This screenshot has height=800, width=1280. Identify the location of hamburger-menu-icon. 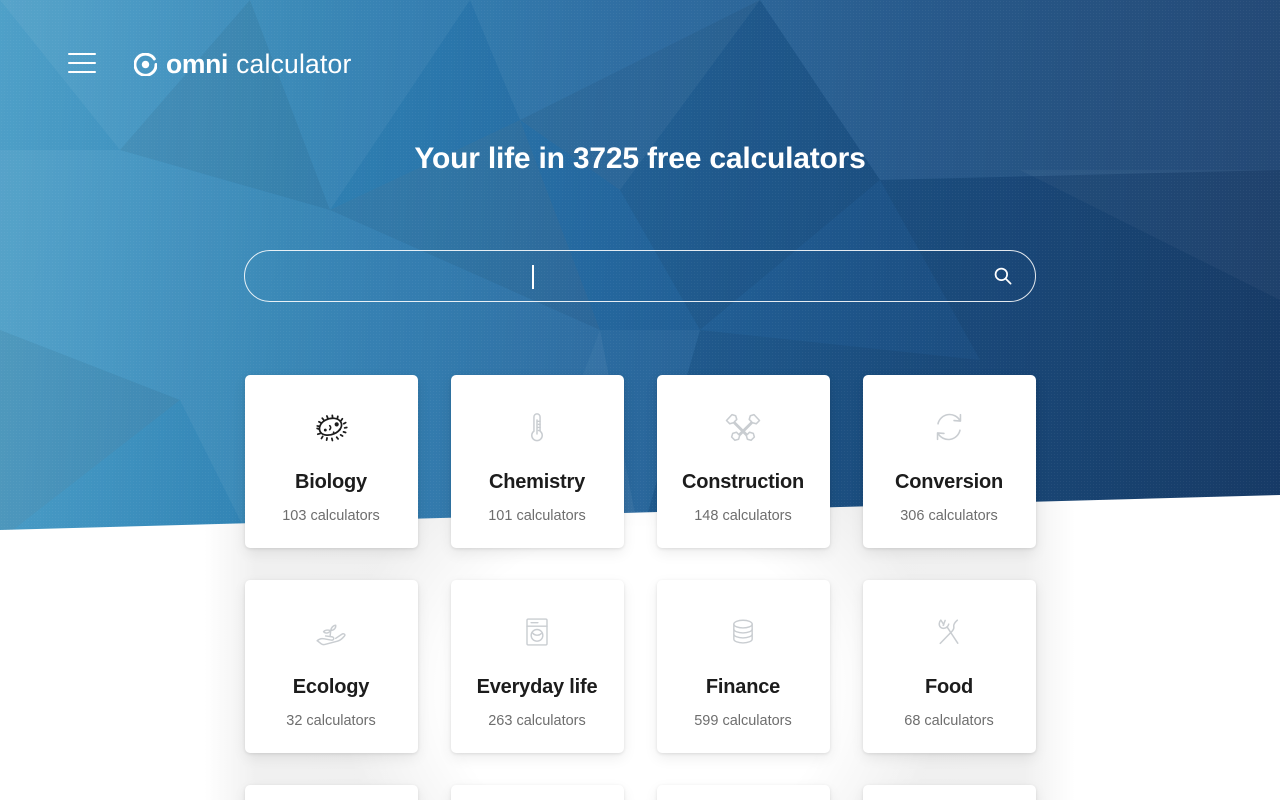
(82, 63).